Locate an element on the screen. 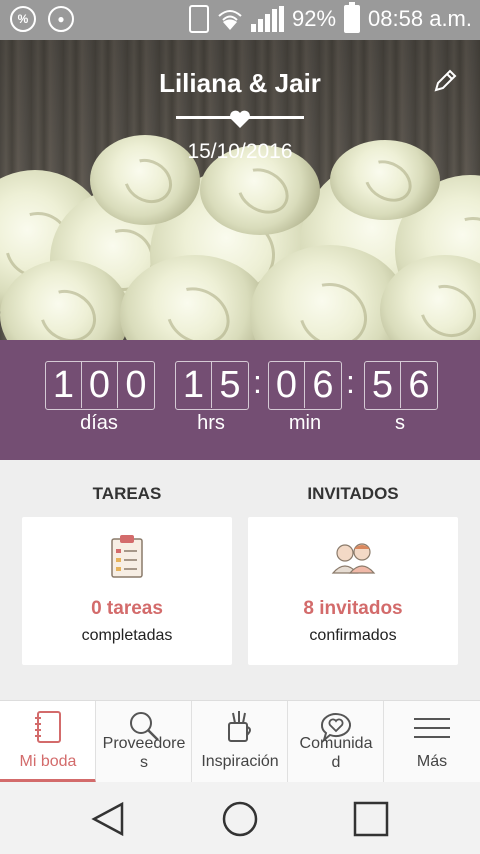 The image size is (480, 854). guests-card: 8 invitados confirmados is located at coordinates (353, 591).